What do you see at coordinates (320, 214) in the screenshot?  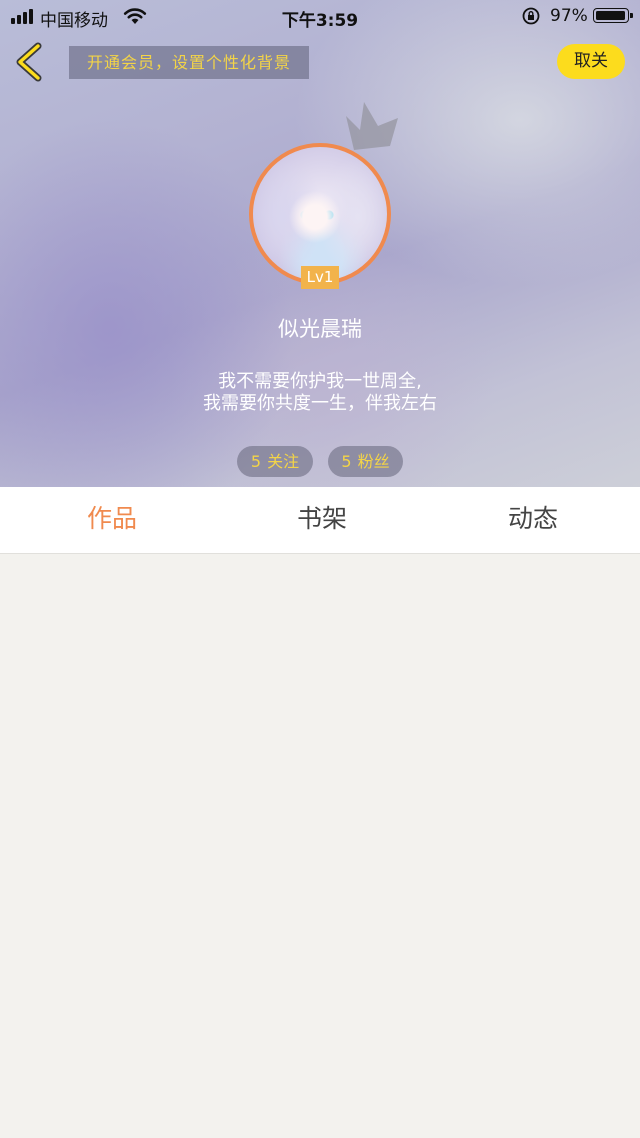 I see `avatar` at bounding box center [320, 214].